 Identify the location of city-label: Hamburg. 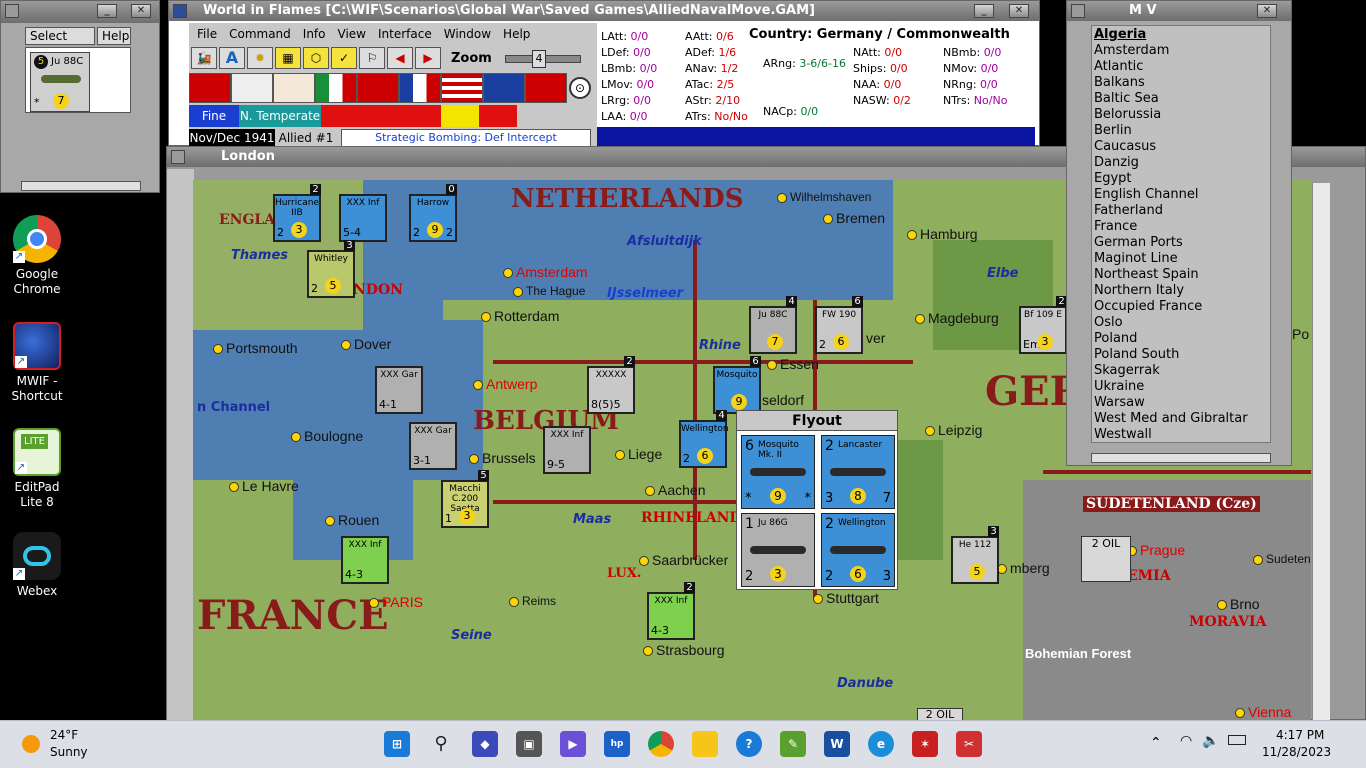
(942, 234).